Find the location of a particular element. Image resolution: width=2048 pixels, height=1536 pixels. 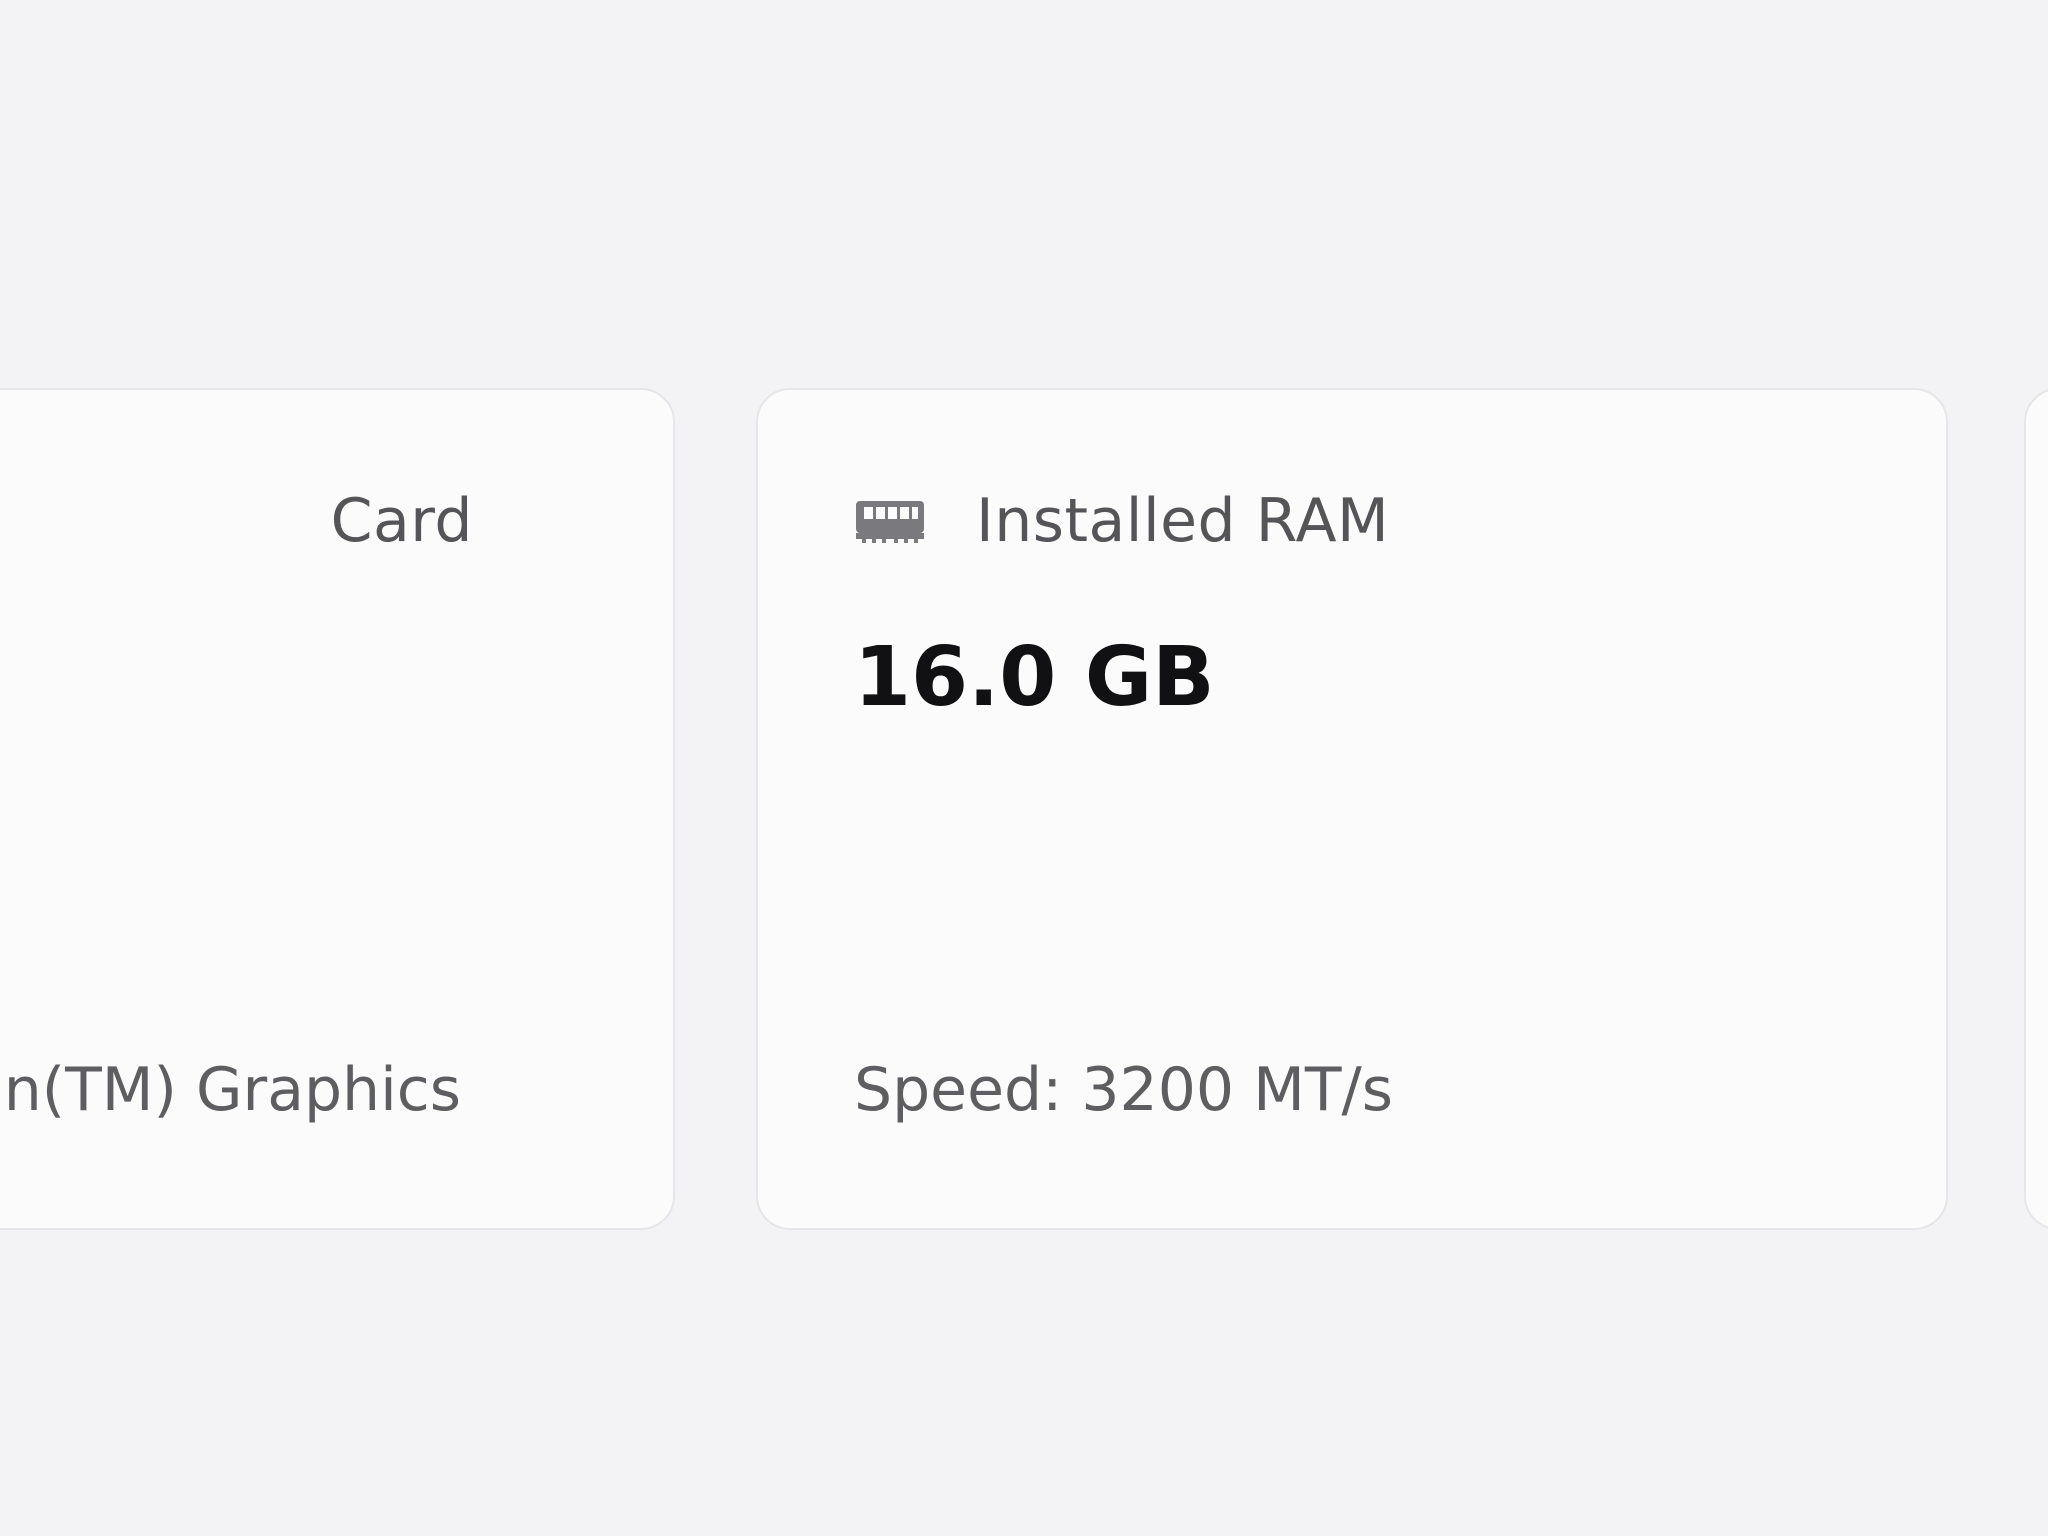

ram-speed: Speed: 3200 MT/s is located at coordinates (1124, 1090).